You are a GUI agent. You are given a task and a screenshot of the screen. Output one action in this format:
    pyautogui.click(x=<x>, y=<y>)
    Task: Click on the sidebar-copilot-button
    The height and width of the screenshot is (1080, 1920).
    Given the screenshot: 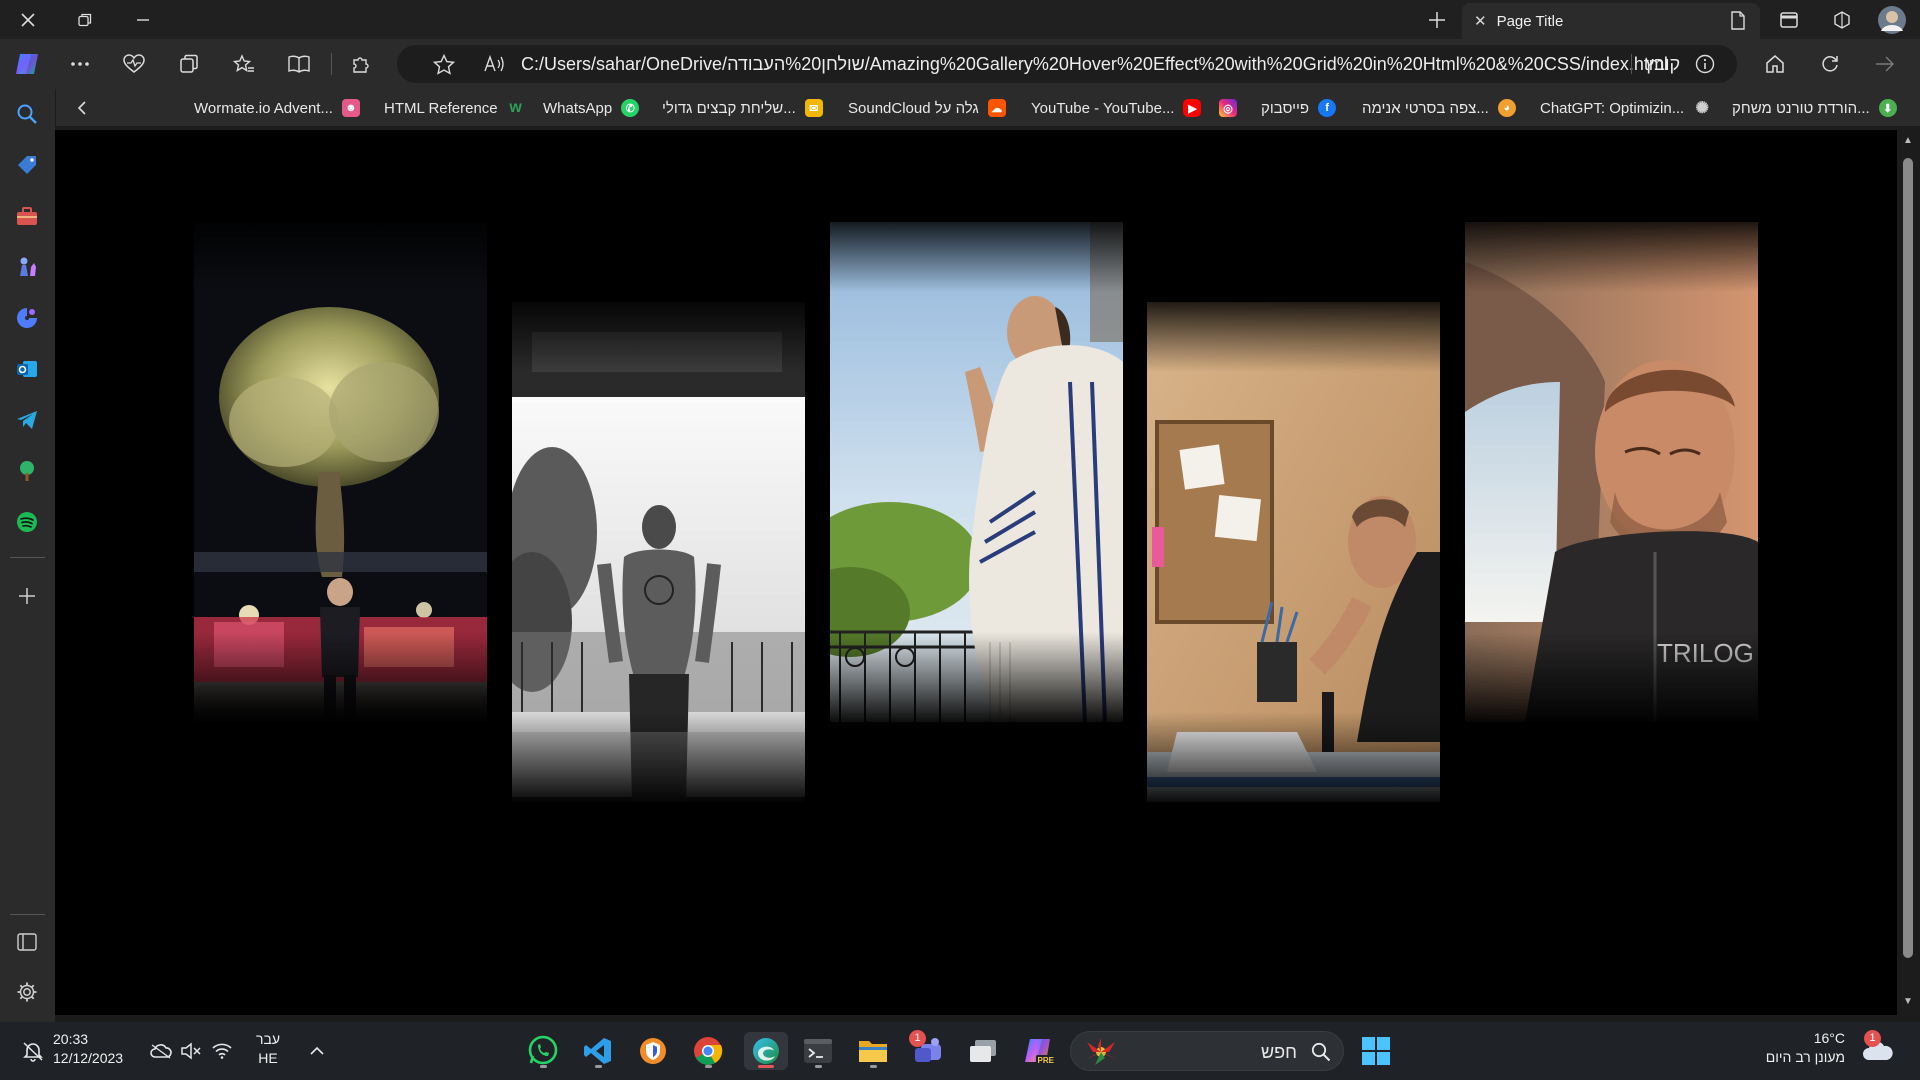 What is the action you would take?
    pyautogui.click(x=27, y=318)
    